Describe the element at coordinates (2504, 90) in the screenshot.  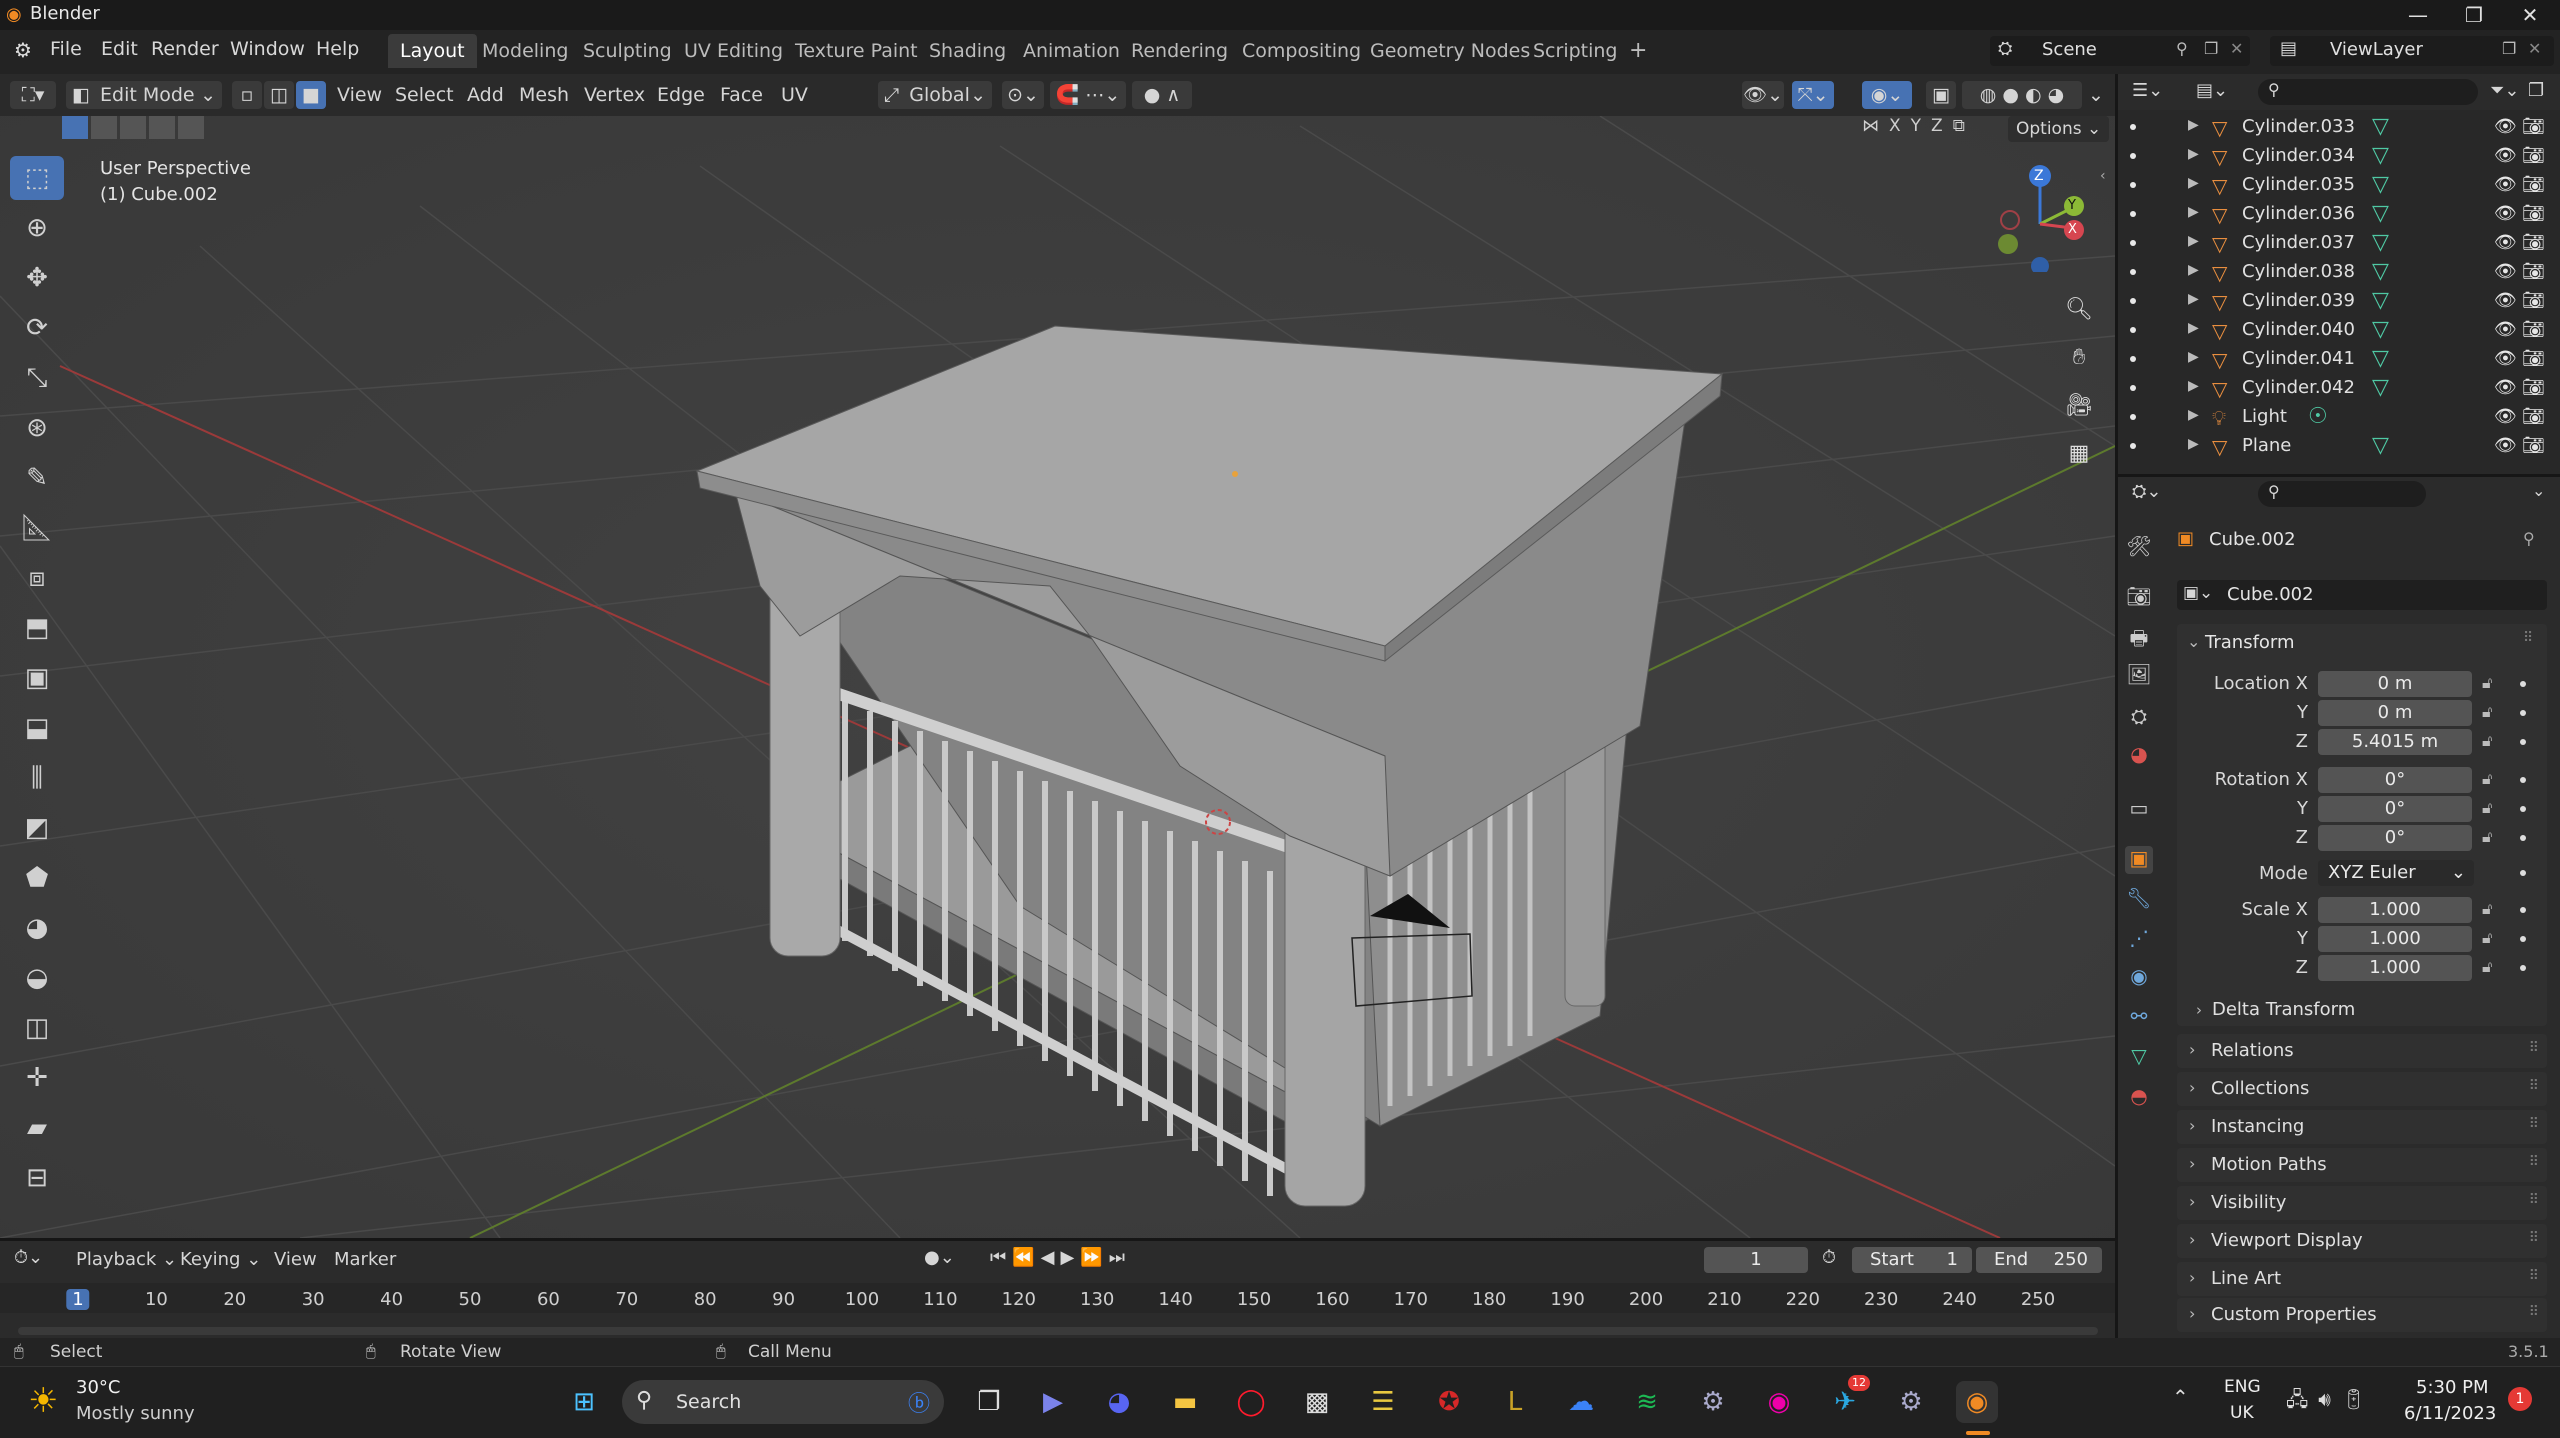
I see `filter-icon: ⏷⌄` at that location.